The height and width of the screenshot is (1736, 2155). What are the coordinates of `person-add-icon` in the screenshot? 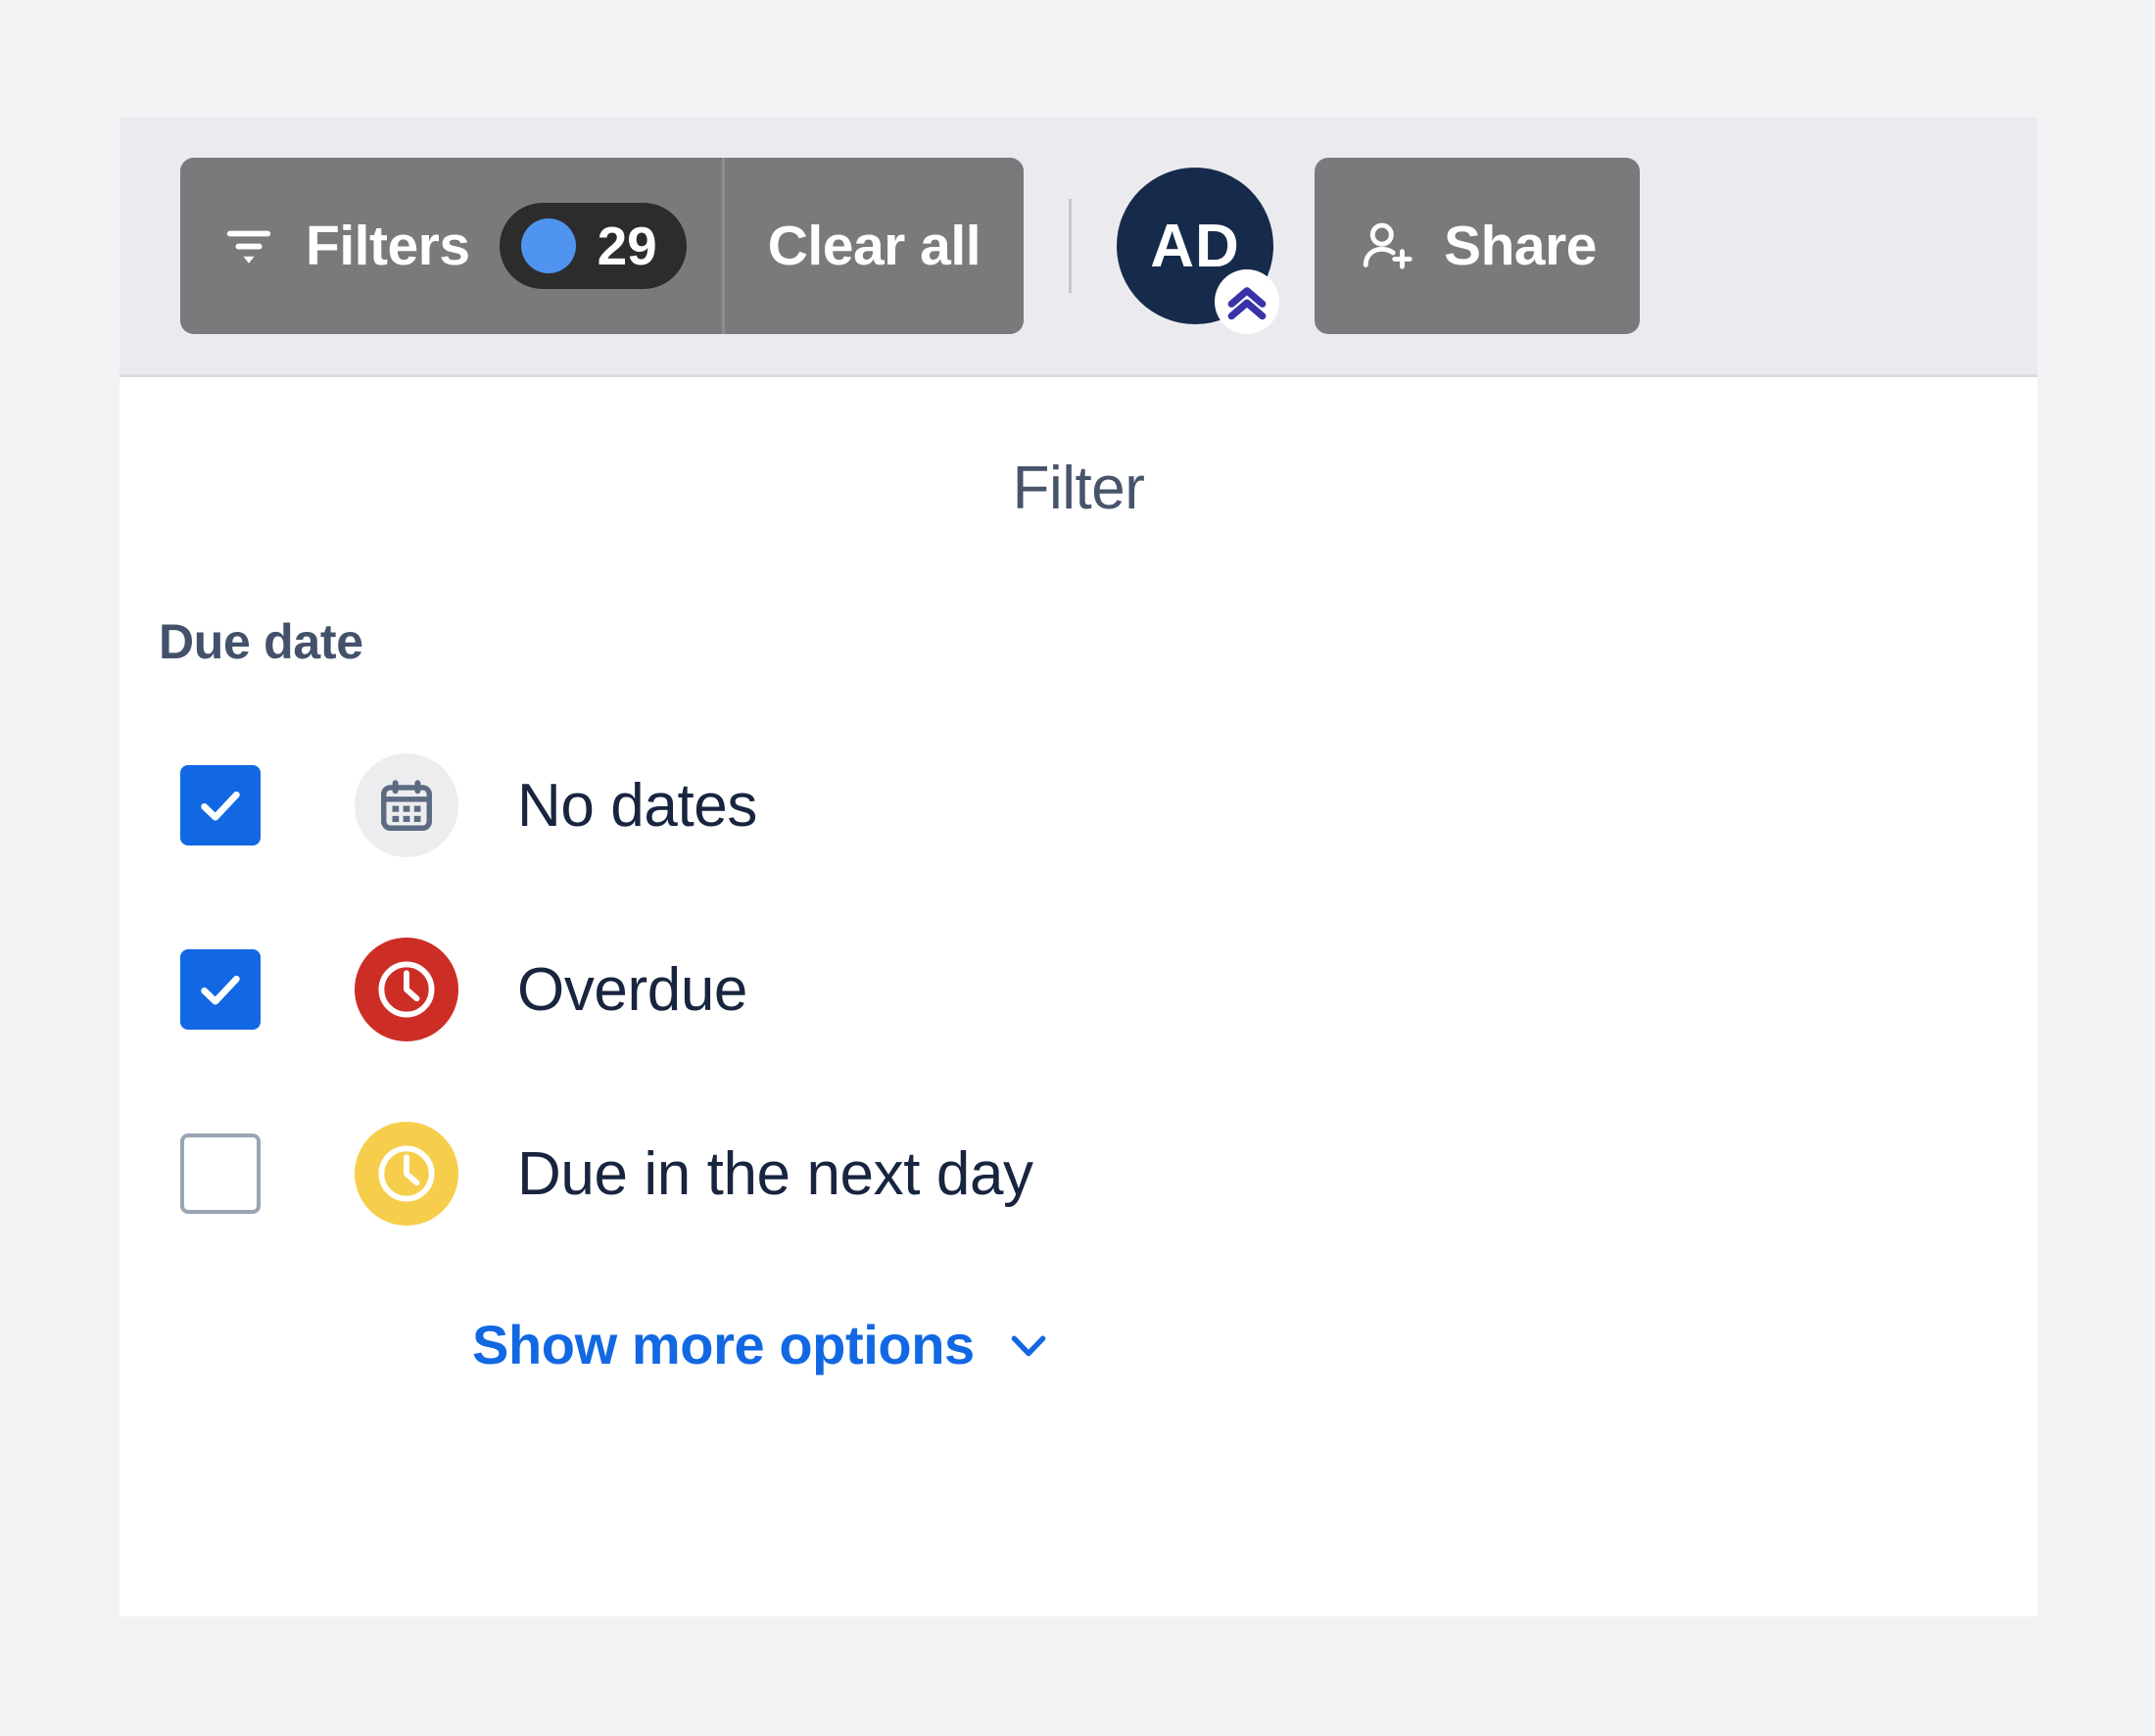 It's located at (1388, 246).